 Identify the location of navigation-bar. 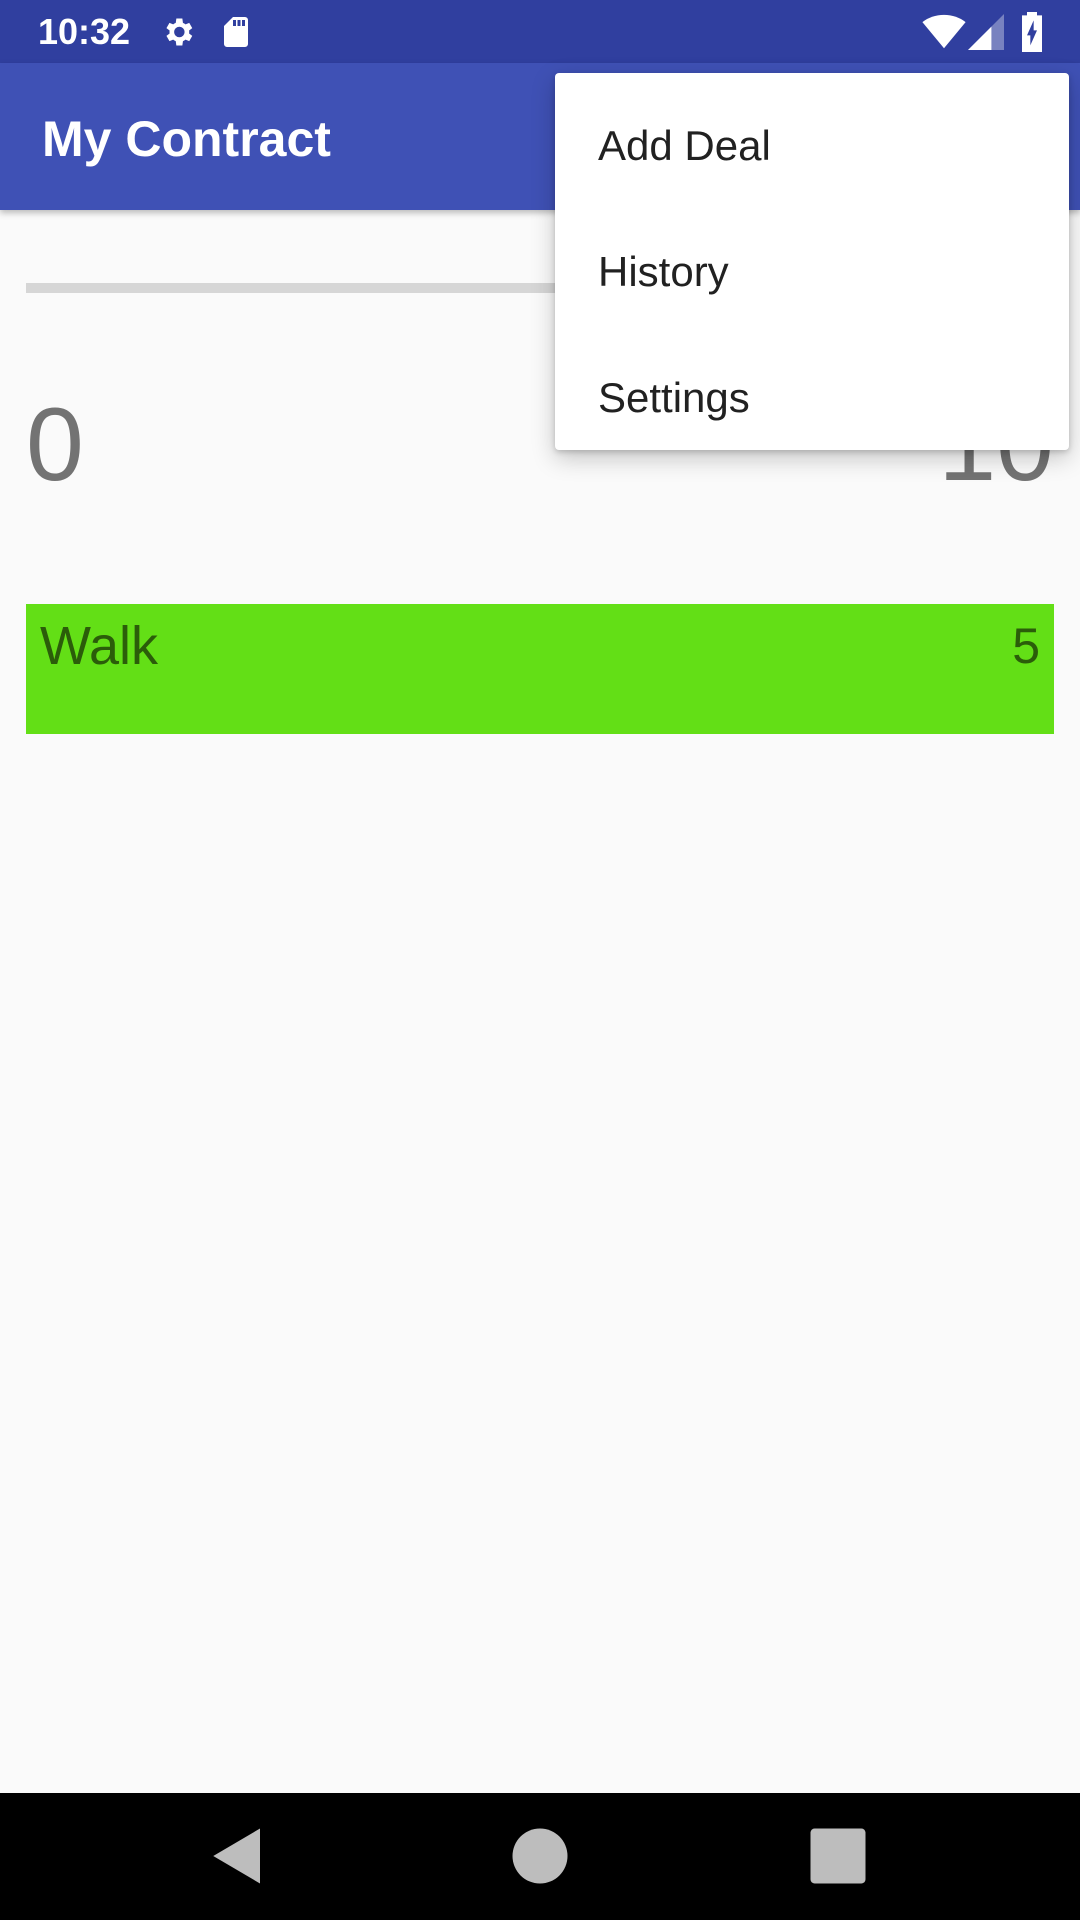
(540, 1856).